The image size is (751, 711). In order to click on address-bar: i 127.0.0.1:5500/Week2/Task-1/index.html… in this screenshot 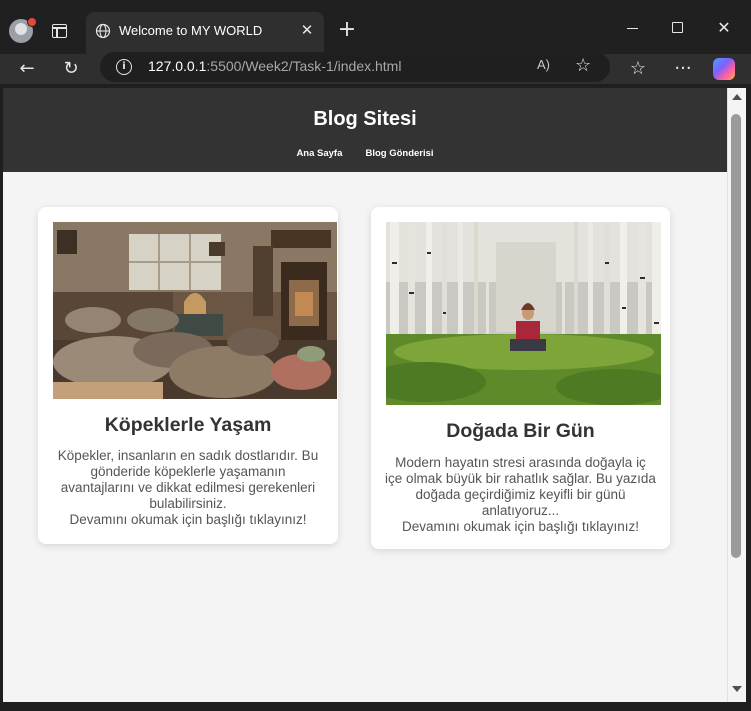, I will do `click(355, 67)`.